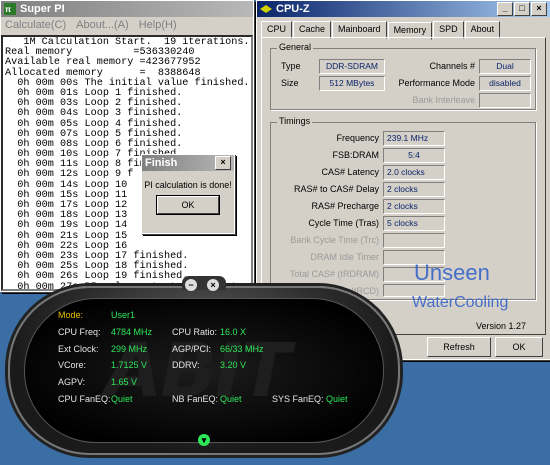 This screenshot has height=465, width=550. Describe the element at coordinates (124, 382) in the screenshot. I see `agpv-value: 1.65 V` at that location.